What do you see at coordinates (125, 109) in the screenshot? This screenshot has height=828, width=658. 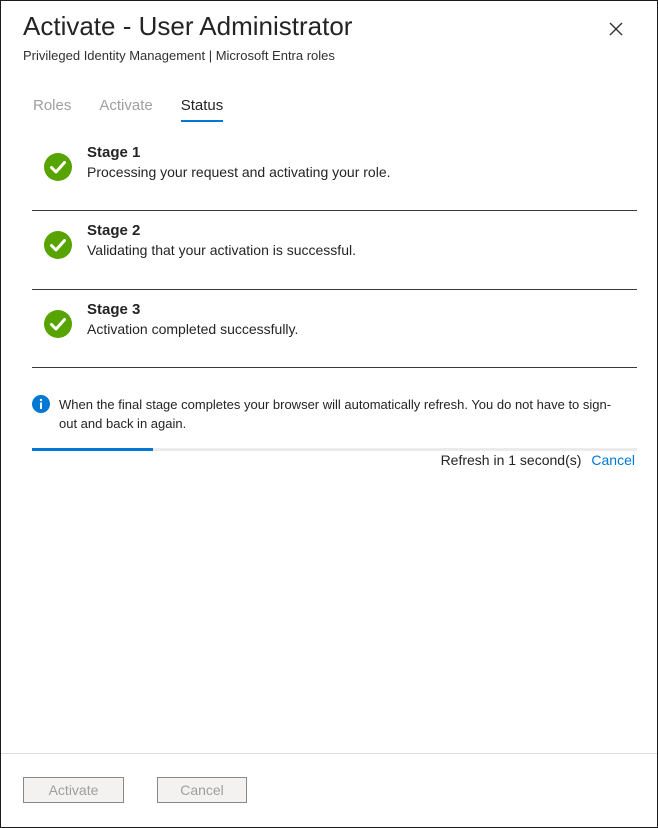 I see `tab-activate: Activate` at bounding box center [125, 109].